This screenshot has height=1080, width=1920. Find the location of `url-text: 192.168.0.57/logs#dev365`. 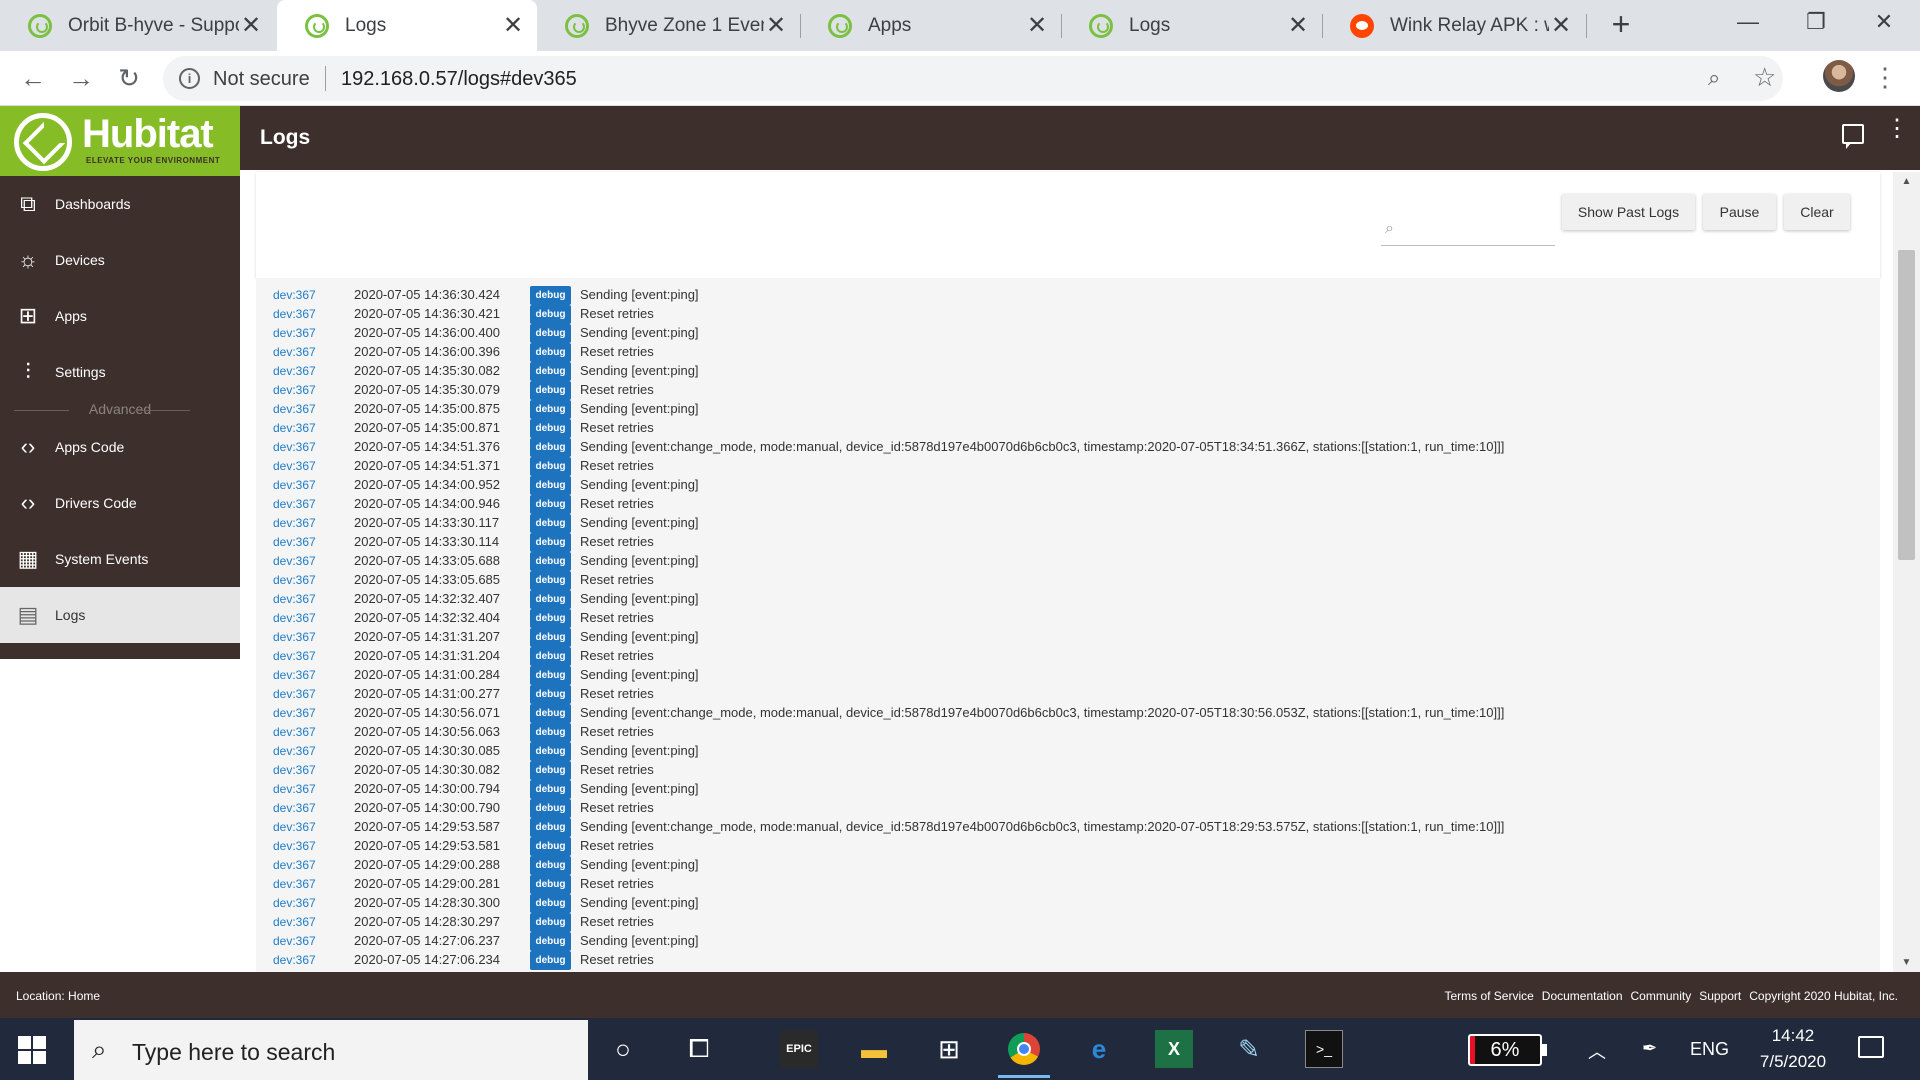

url-text: 192.168.0.57/logs#dev365 is located at coordinates (459, 79).